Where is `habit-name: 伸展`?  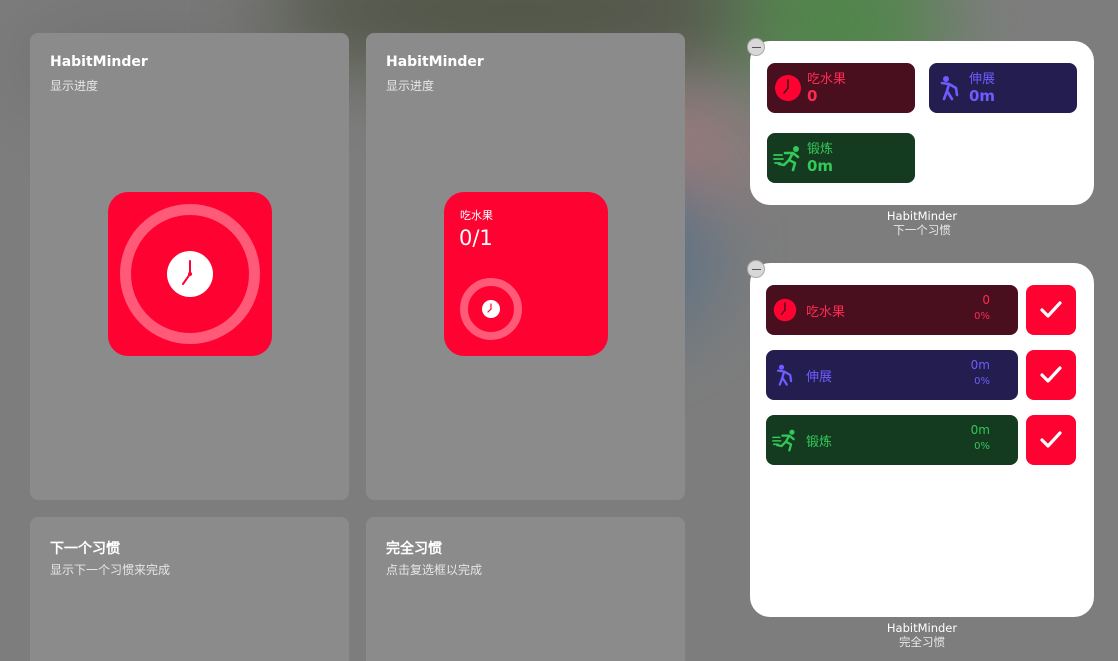
habit-name: 伸展 is located at coordinates (819, 377).